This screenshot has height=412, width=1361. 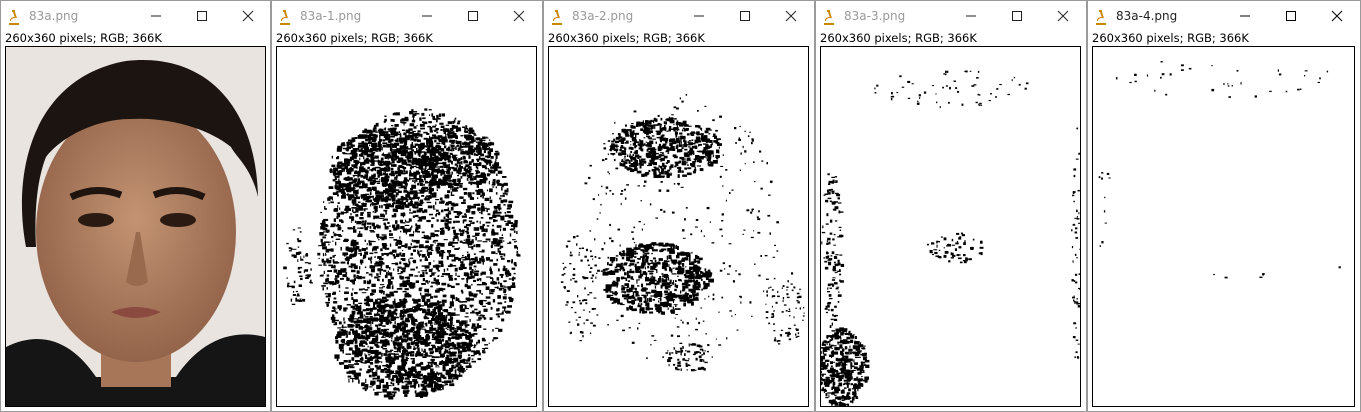 I want to click on title-bar: 83a-2.png, so click(x=679, y=16).